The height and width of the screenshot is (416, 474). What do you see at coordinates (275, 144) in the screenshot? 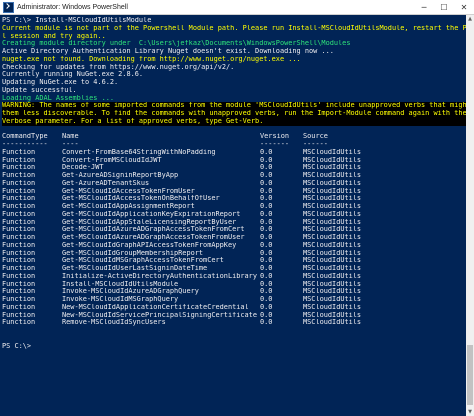
I see `underline-version: -------` at bounding box center [275, 144].